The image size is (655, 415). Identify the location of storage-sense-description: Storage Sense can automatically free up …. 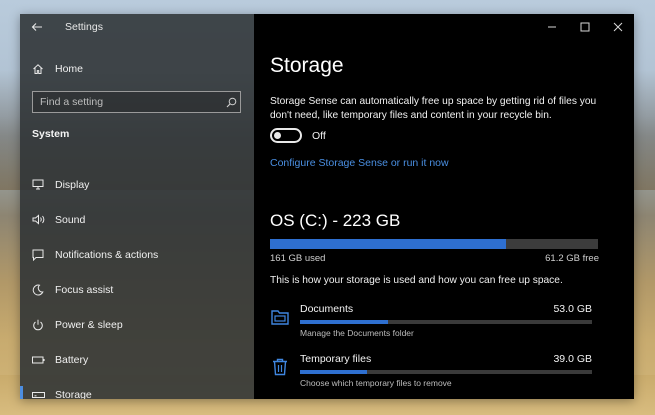
(433, 108).